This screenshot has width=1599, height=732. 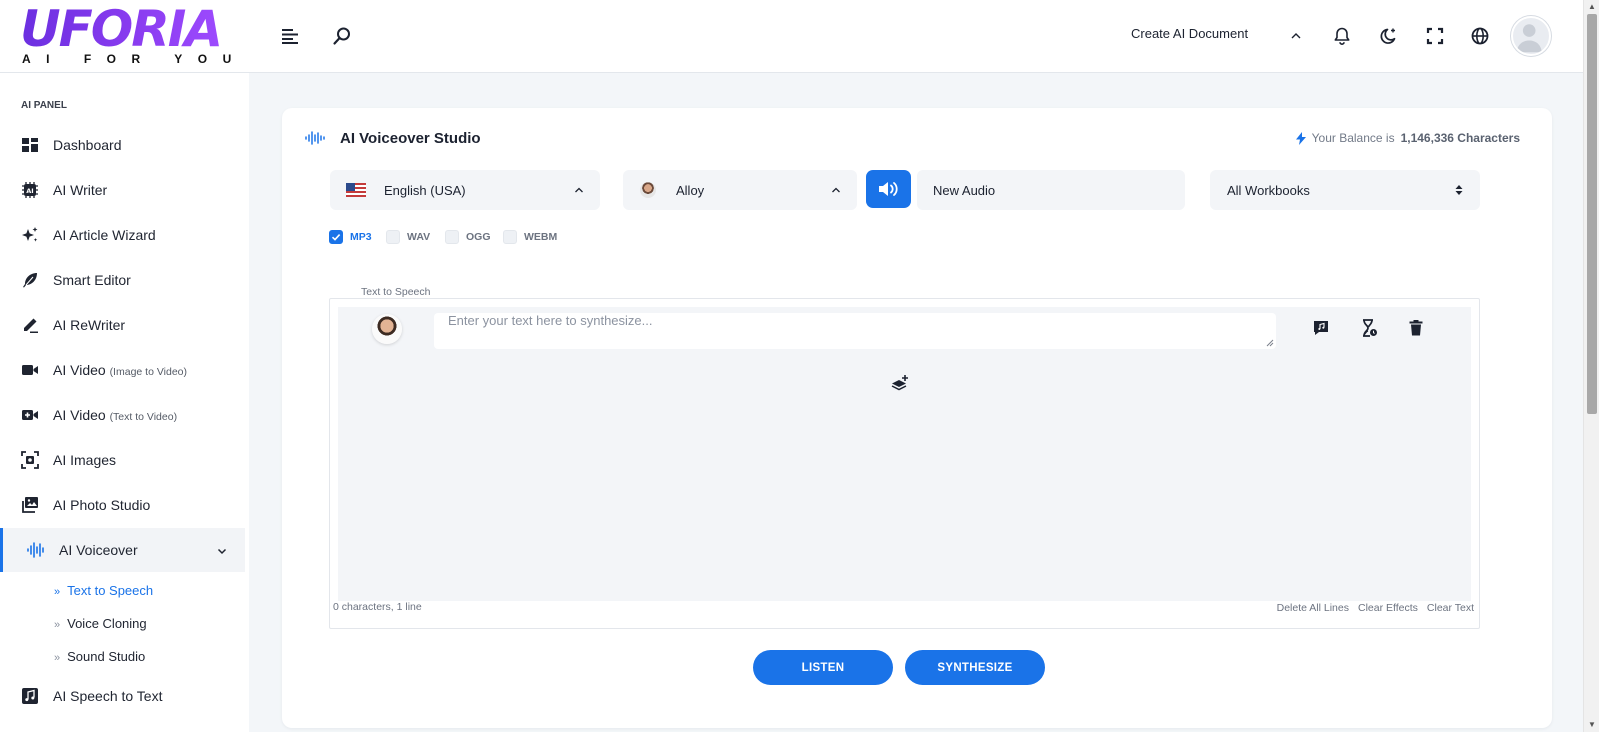 What do you see at coordinates (1388, 36) in the screenshot?
I see `moon-icon` at bounding box center [1388, 36].